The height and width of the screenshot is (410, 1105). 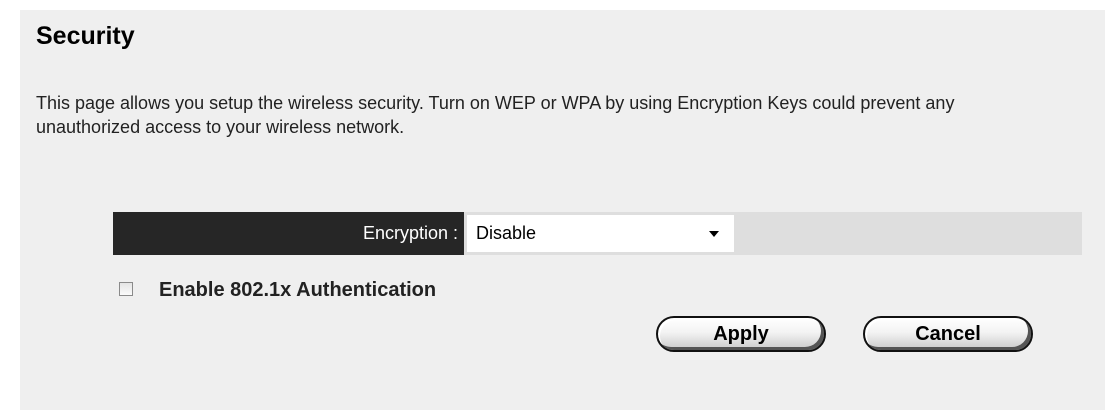 I want to click on encryption-select: Disable, so click(x=600, y=233).